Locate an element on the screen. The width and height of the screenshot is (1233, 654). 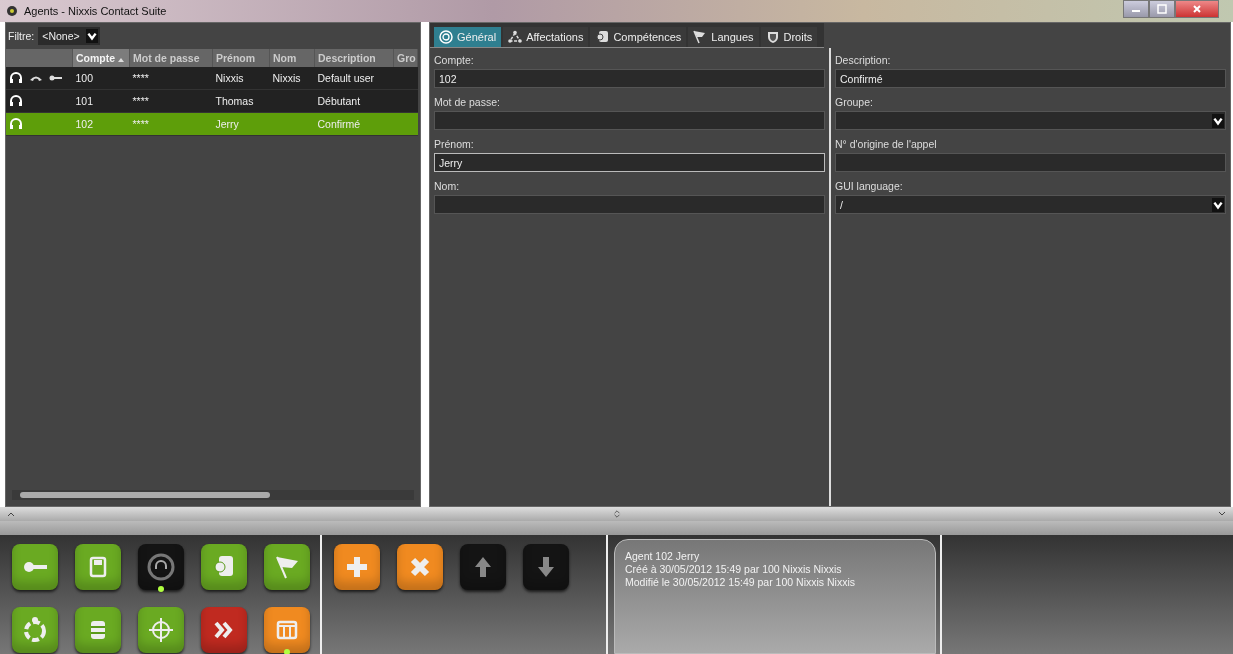
table-row: 101 **** Thomas Débutant is located at coordinates (212, 101).